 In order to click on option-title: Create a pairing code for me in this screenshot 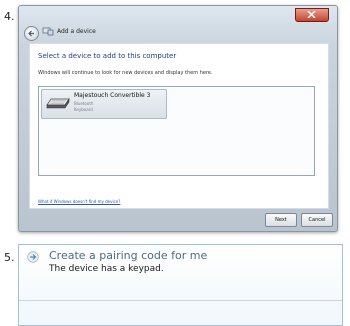, I will do `click(128, 255)`.